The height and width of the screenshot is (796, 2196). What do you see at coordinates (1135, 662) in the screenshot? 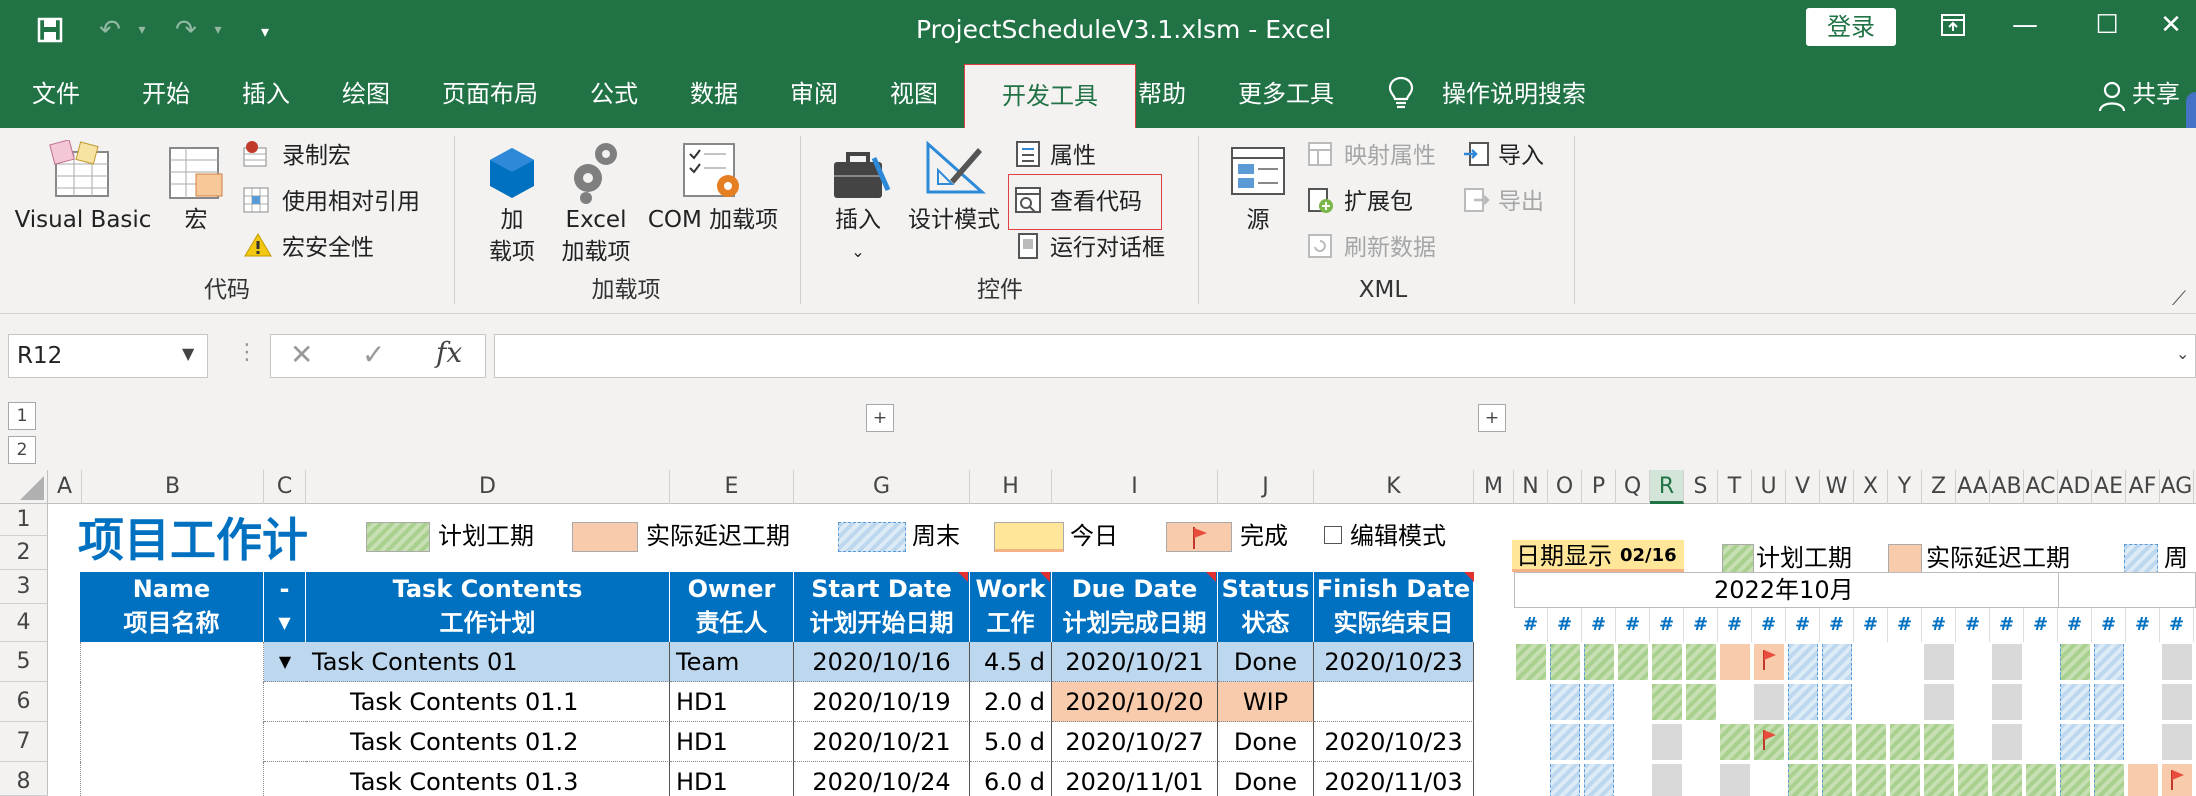
I see `task-cell-due: 2020/10/21` at bounding box center [1135, 662].